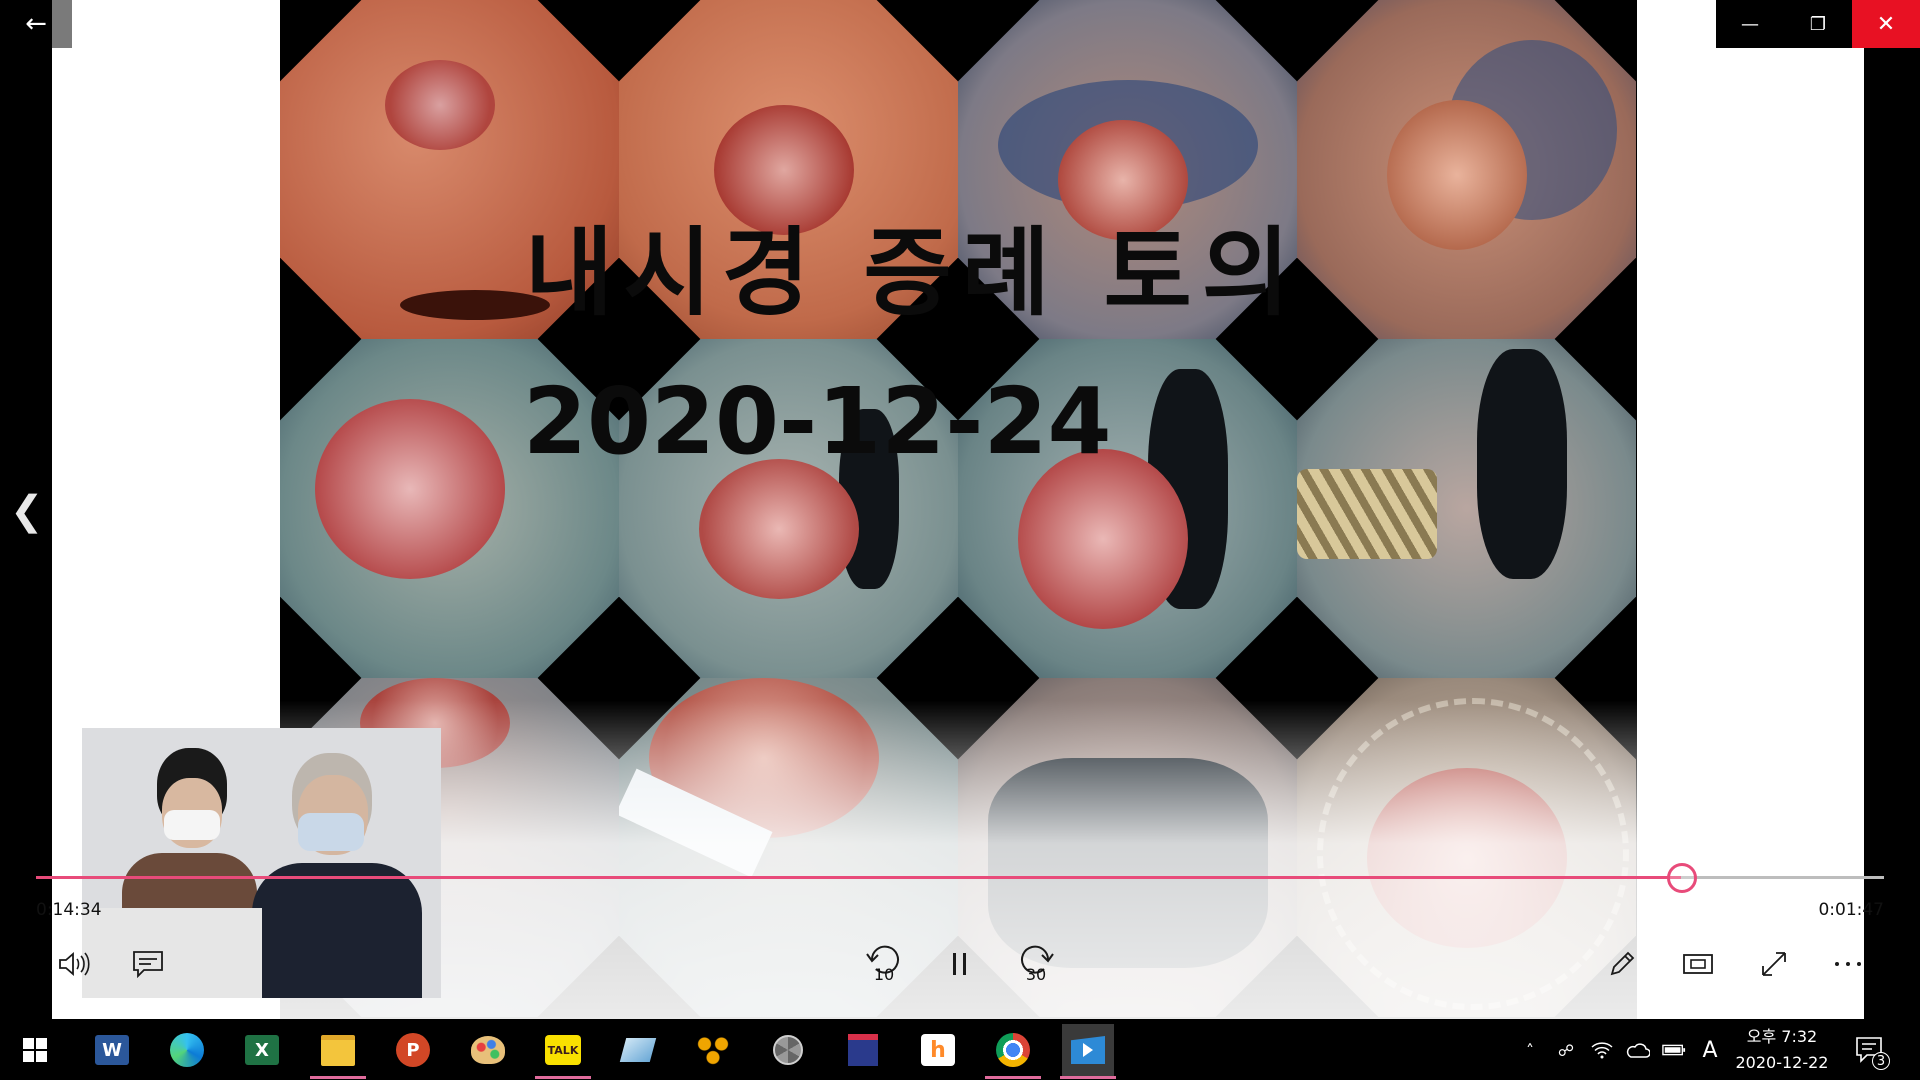 This screenshot has height=1080, width=1920. I want to click on taskbar-word: W, so click(112, 1050).